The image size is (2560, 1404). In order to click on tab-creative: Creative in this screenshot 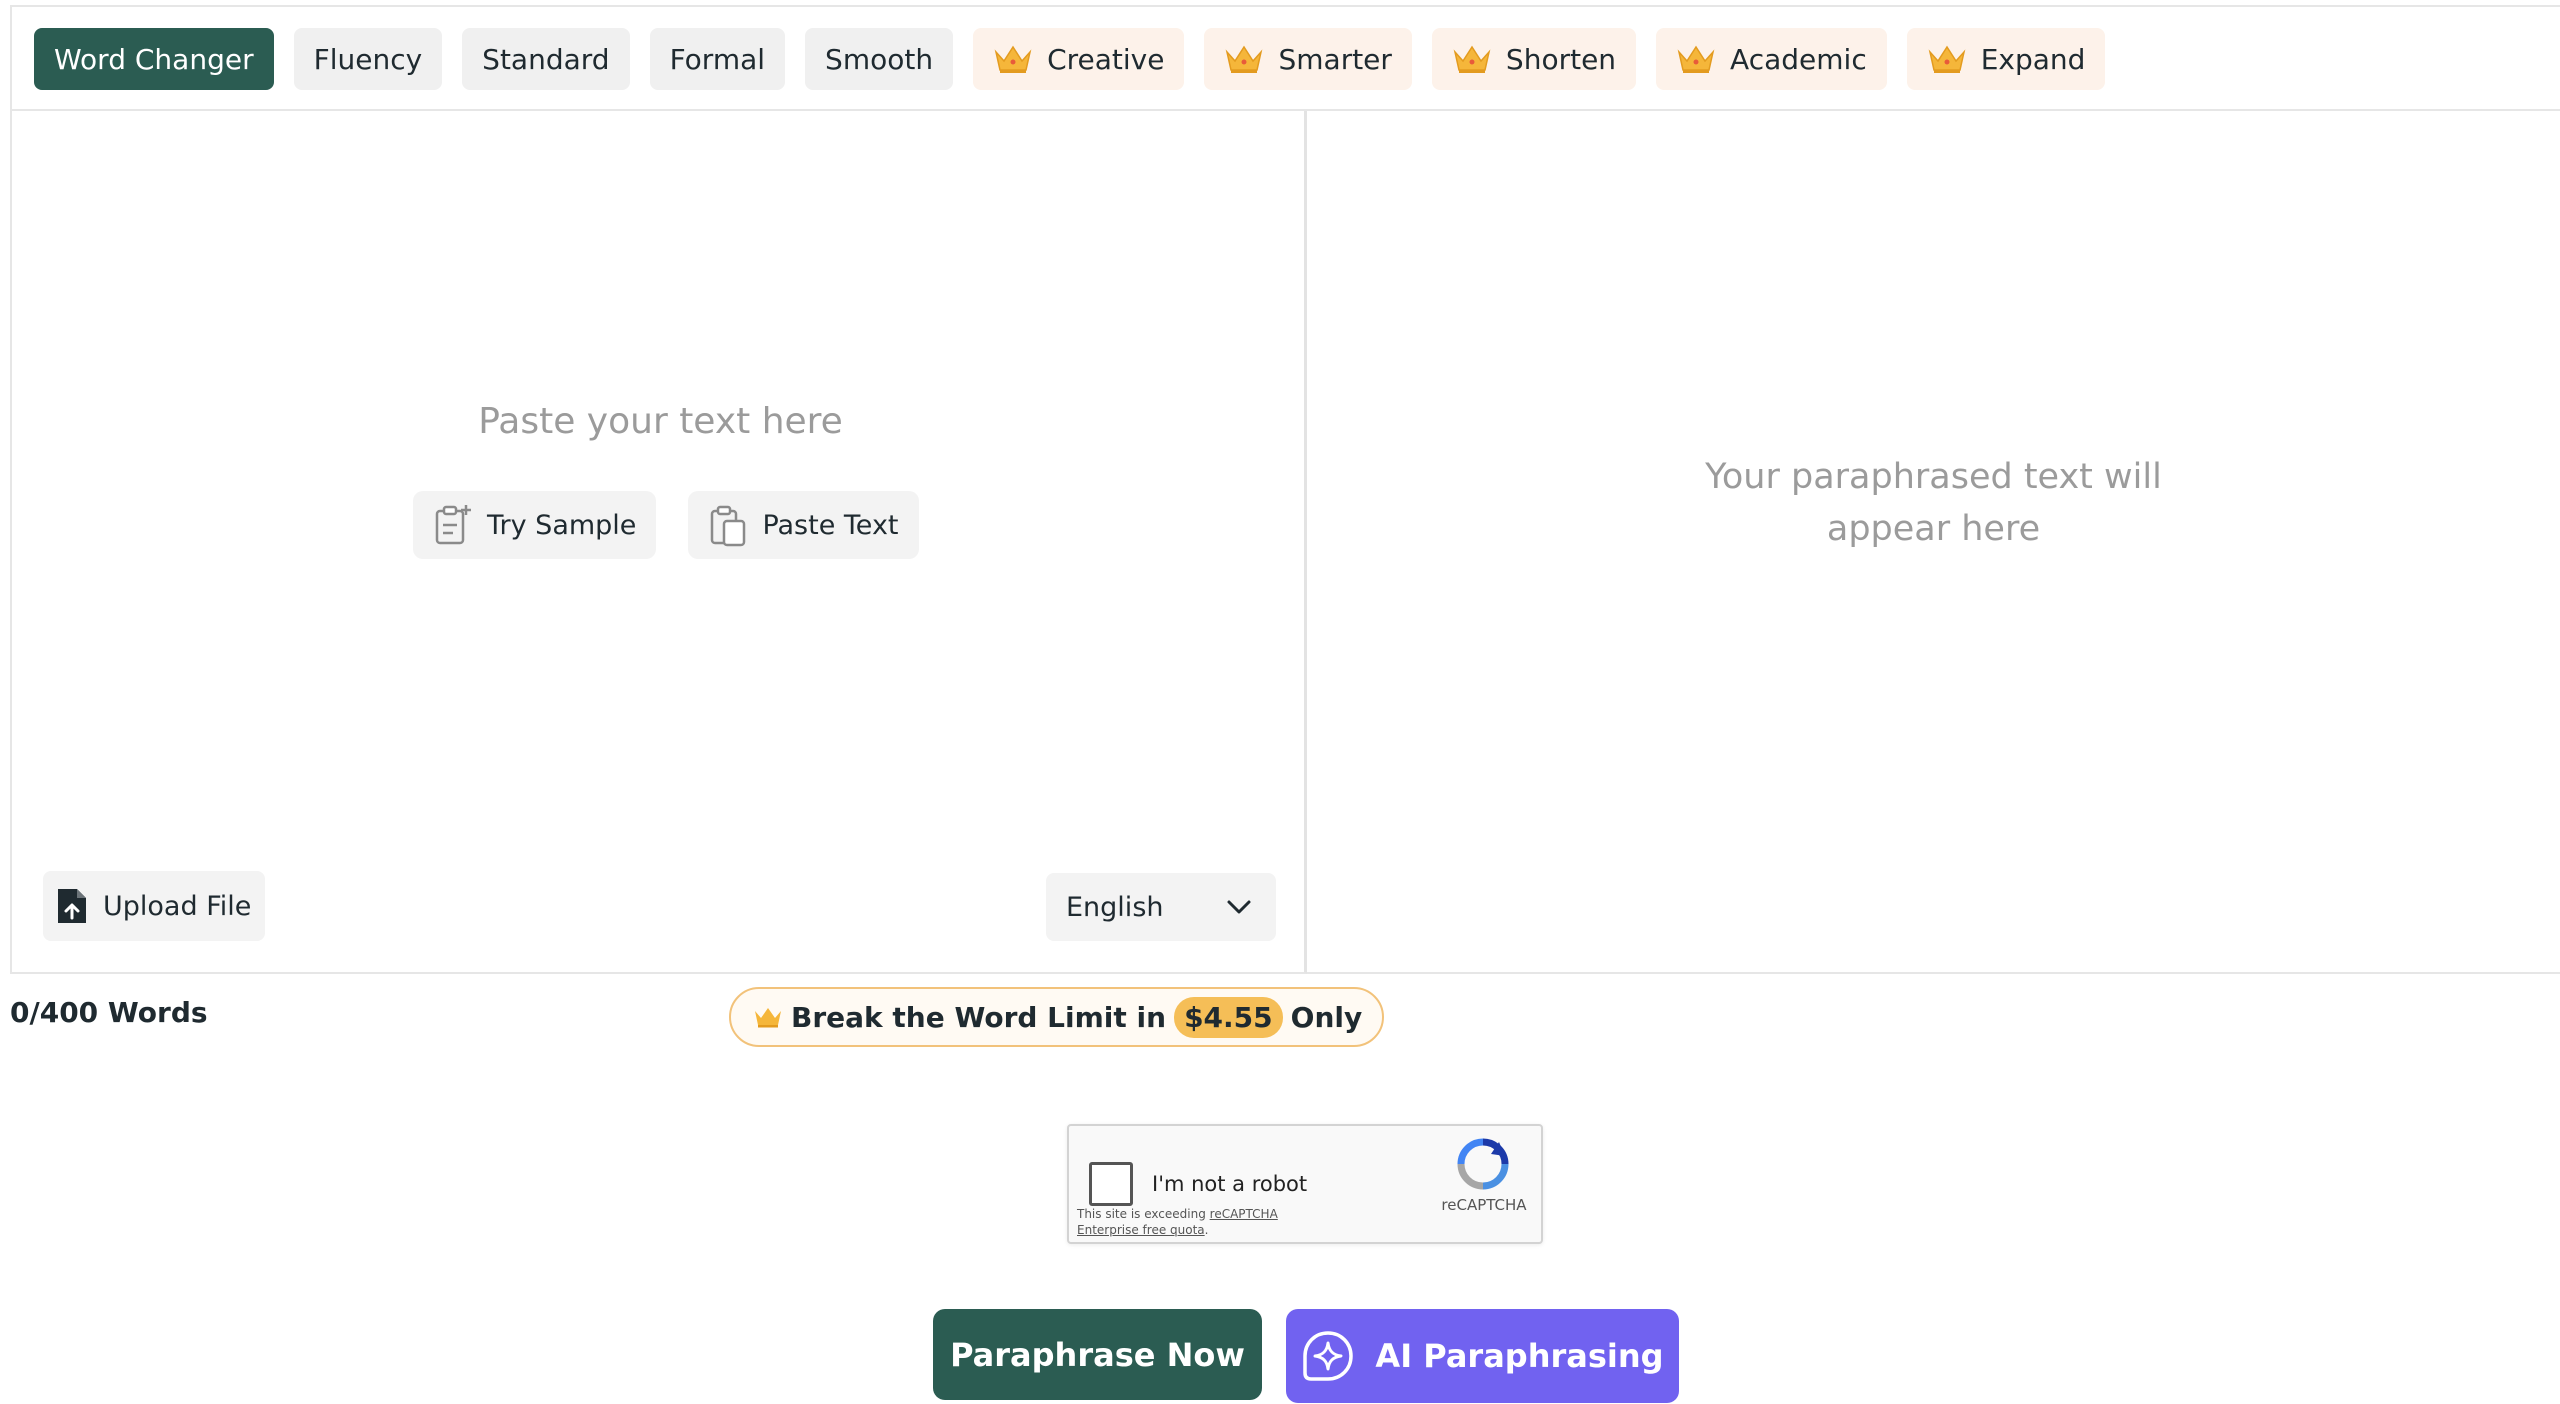, I will do `click(1079, 59)`.